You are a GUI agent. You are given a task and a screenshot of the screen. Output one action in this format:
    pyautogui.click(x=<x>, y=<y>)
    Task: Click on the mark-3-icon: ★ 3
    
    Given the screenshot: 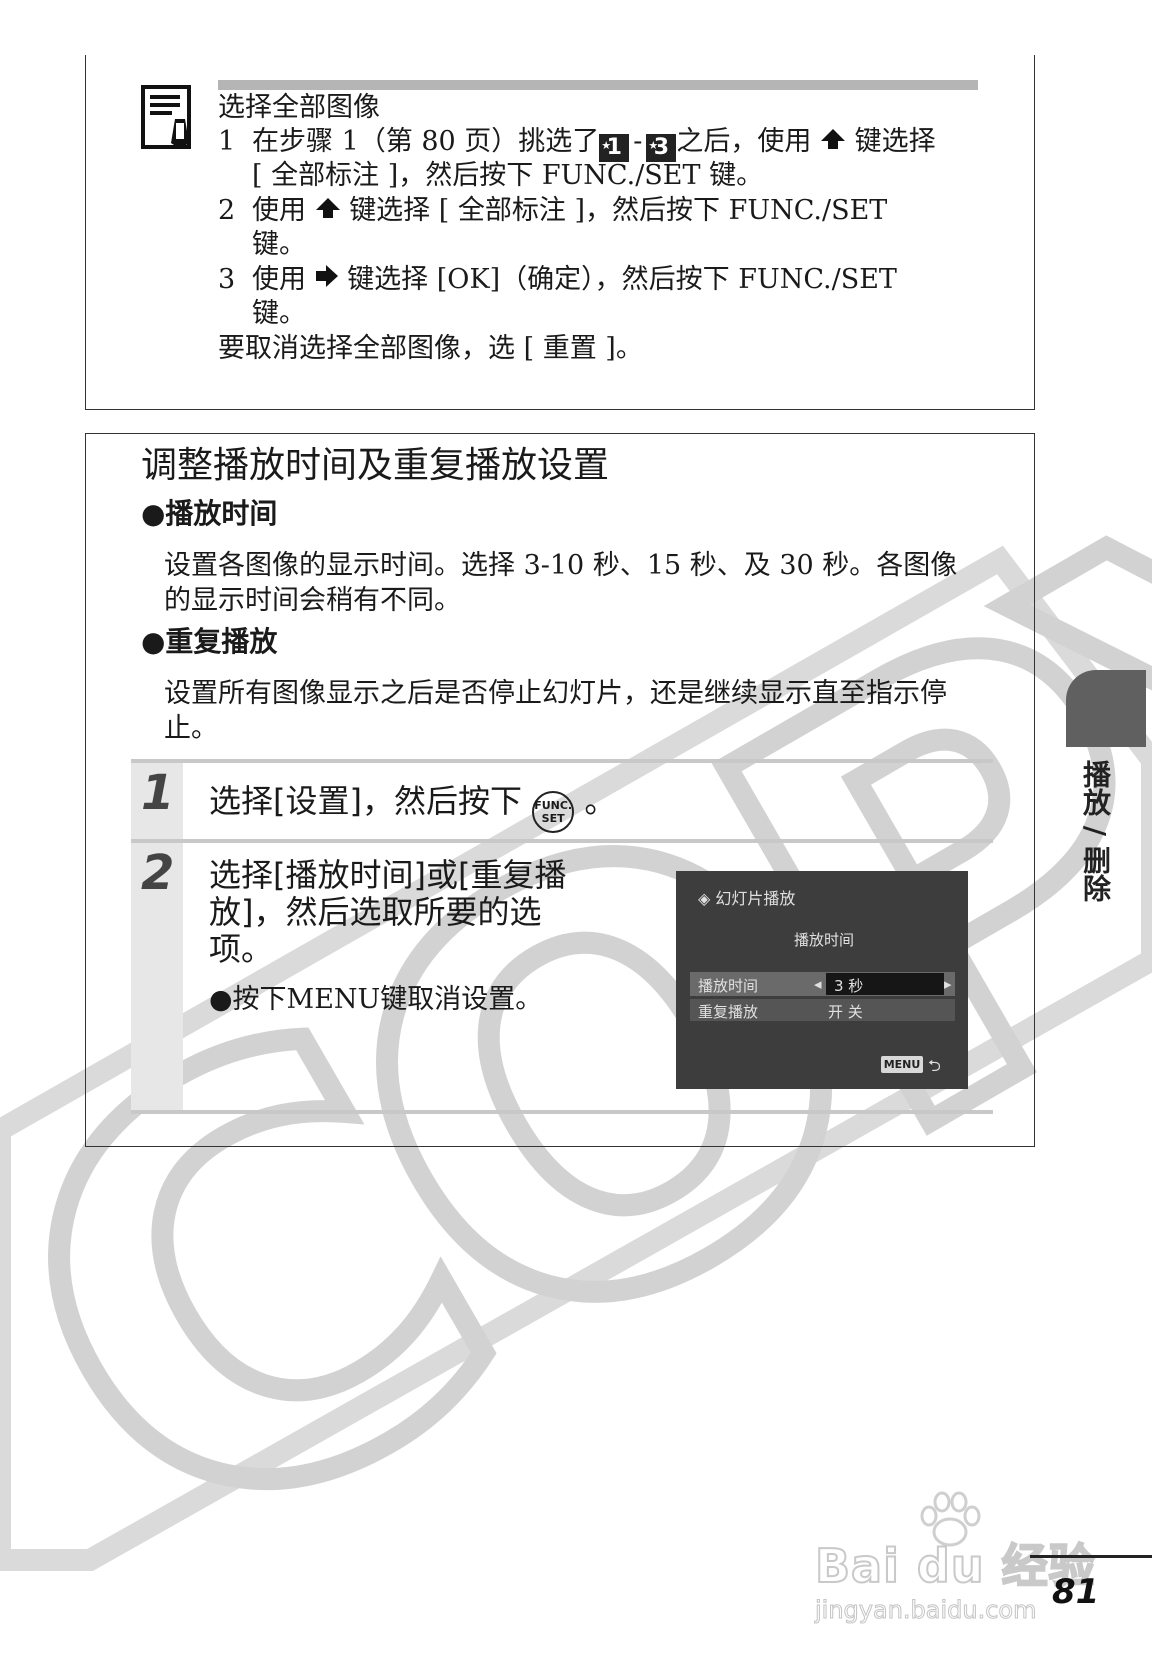 What is the action you would take?
    pyautogui.click(x=661, y=148)
    